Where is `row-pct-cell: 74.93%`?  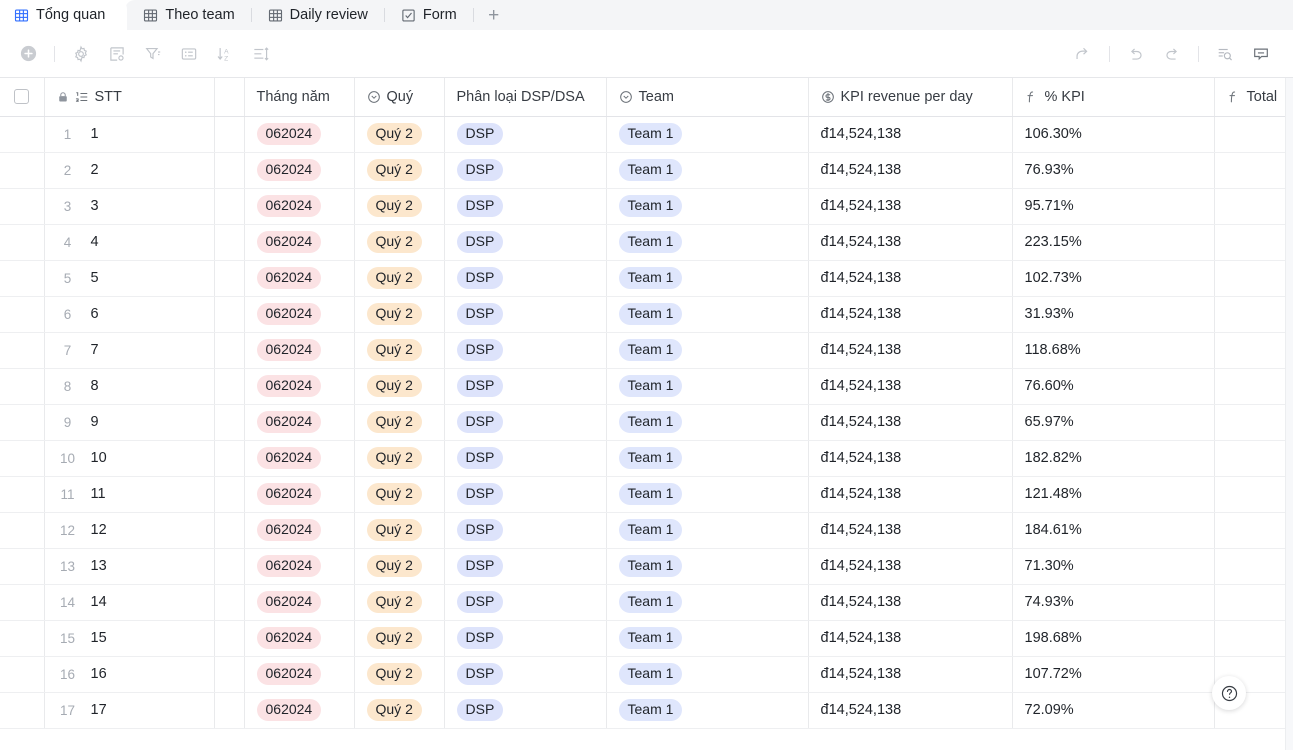
row-pct-cell: 74.93% is located at coordinates (1113, 602).